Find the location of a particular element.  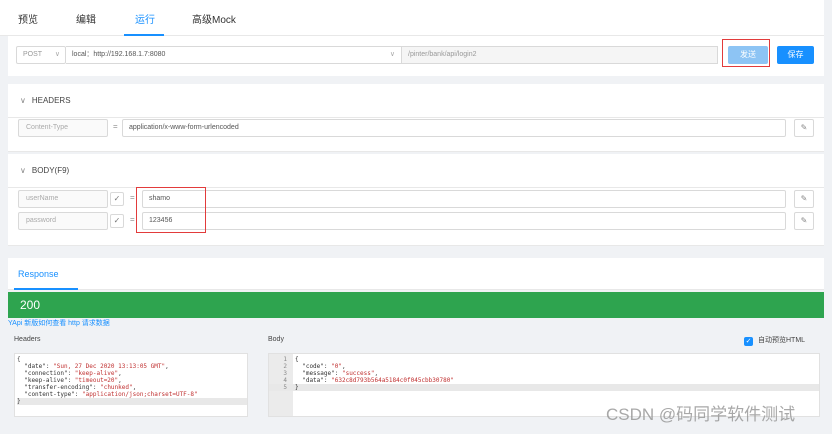

header-key-field: Content-Type is located at coordinates (63, 128).